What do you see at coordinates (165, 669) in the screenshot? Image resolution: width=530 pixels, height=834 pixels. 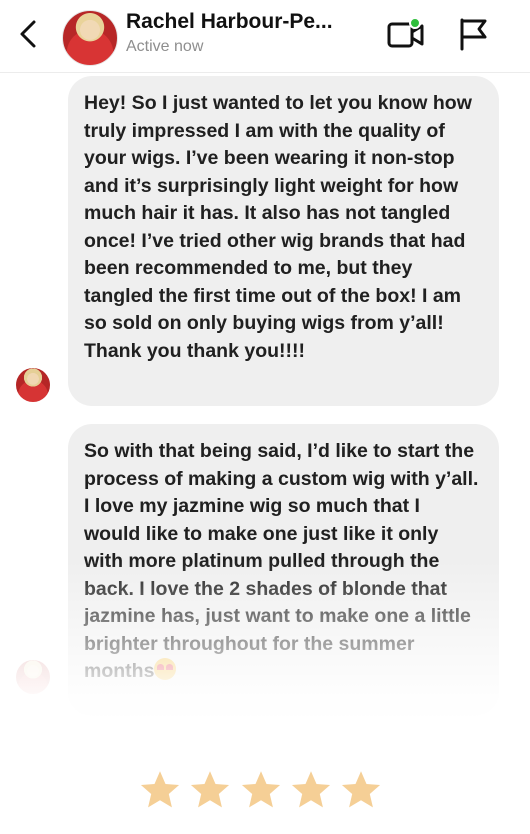 I see `heart-eyes-emoji-icon` at bounding box center [165, 669].